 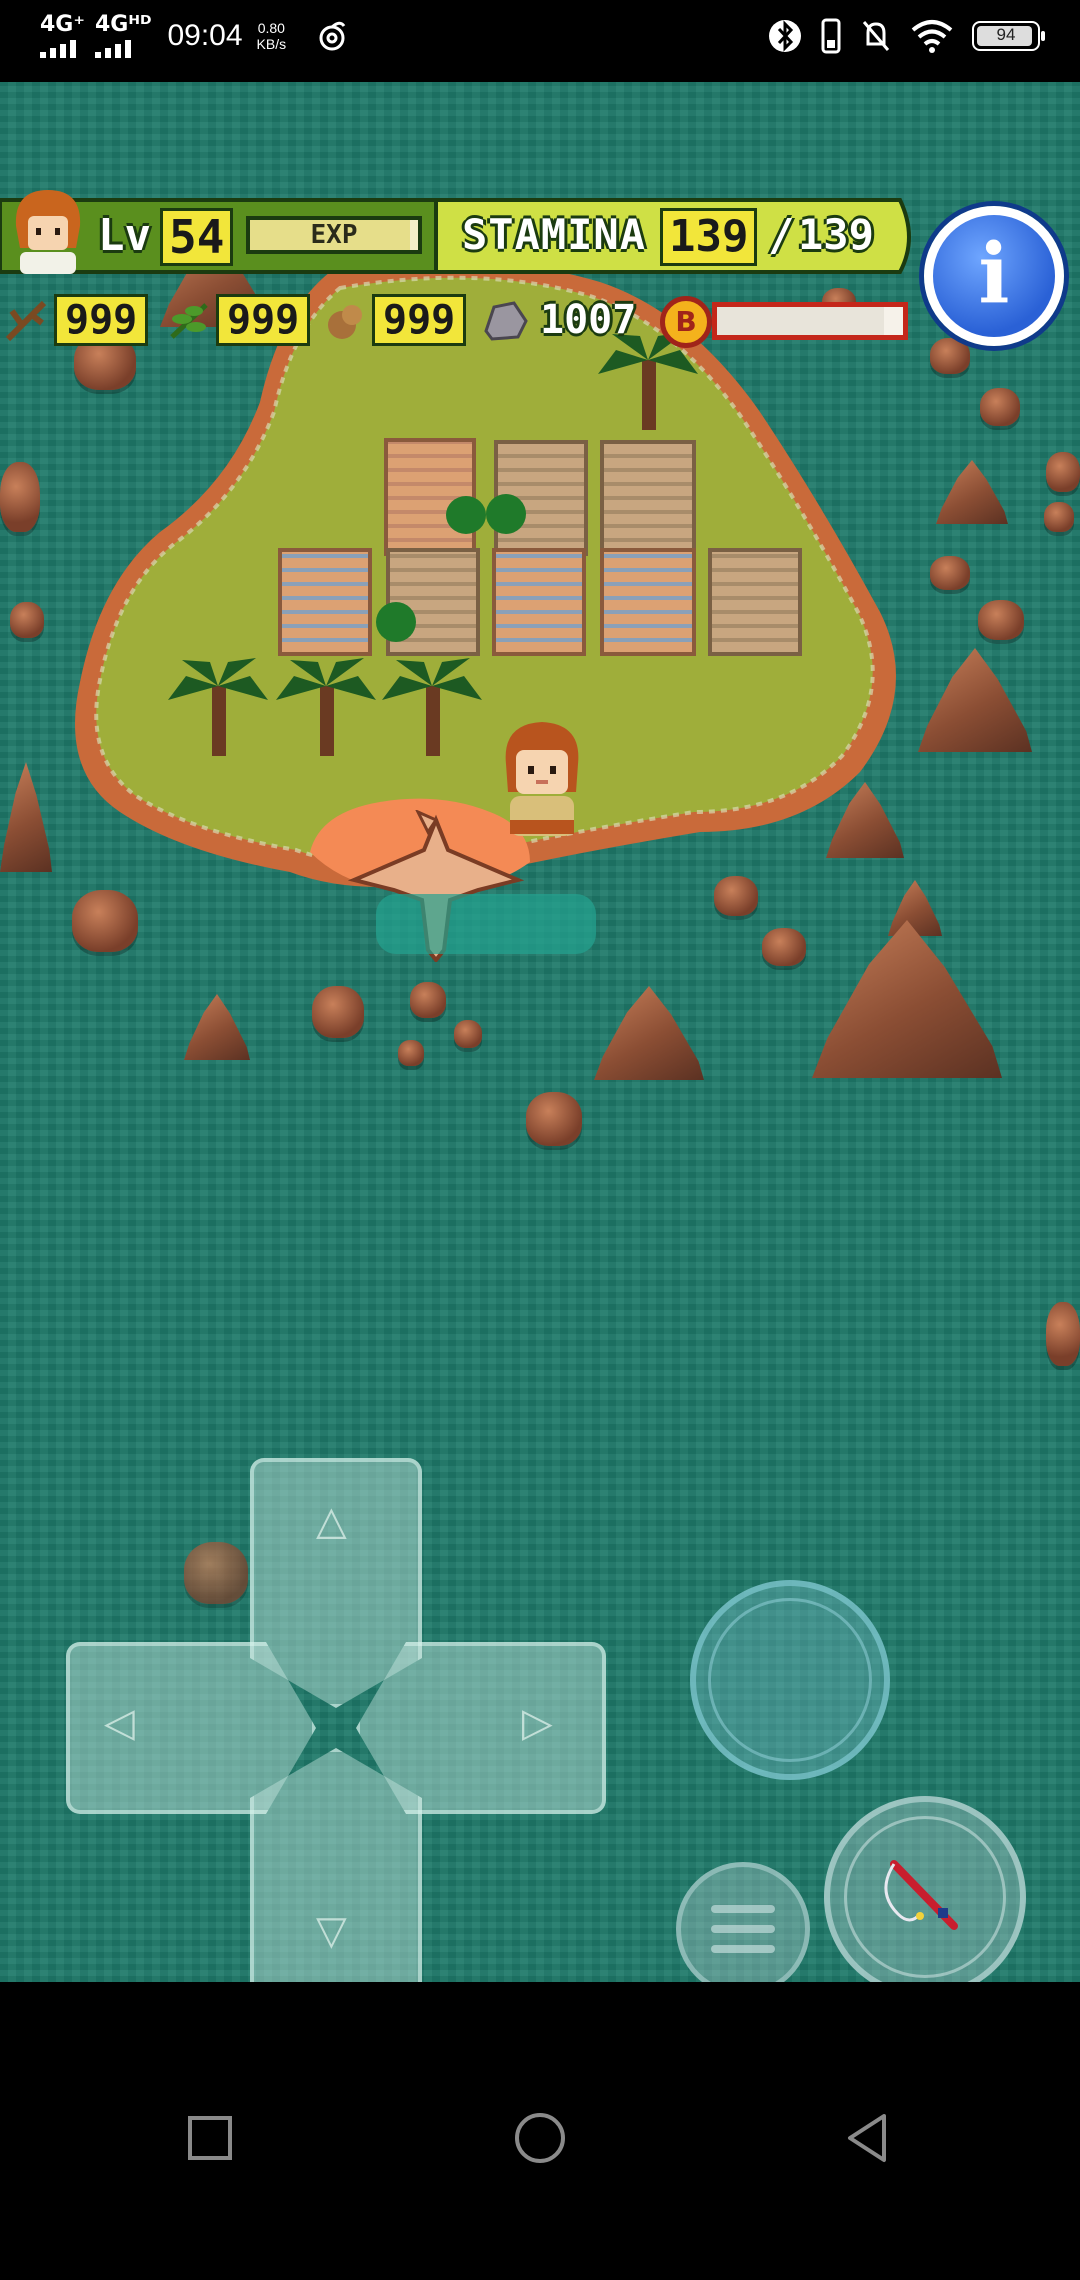 What do you see at coordinates (189, 321) in the screenshot?
I see `herb-icon` at bounding box center [189, 321].